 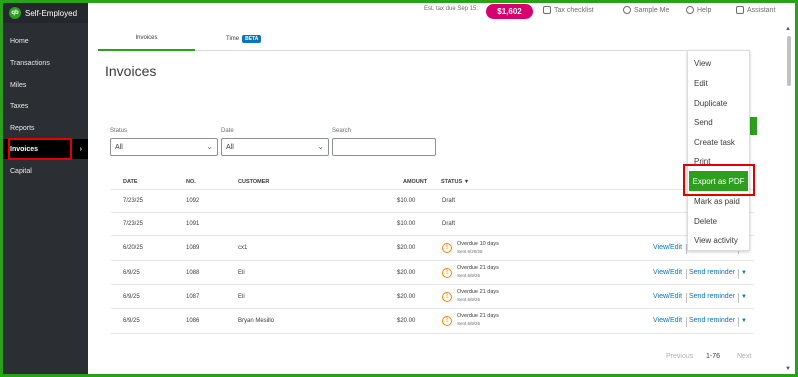 What do you see at coordinates (406, 321) in the screenshot?
I see `cell-amount: $20.00` at bounding box center [406, 321].